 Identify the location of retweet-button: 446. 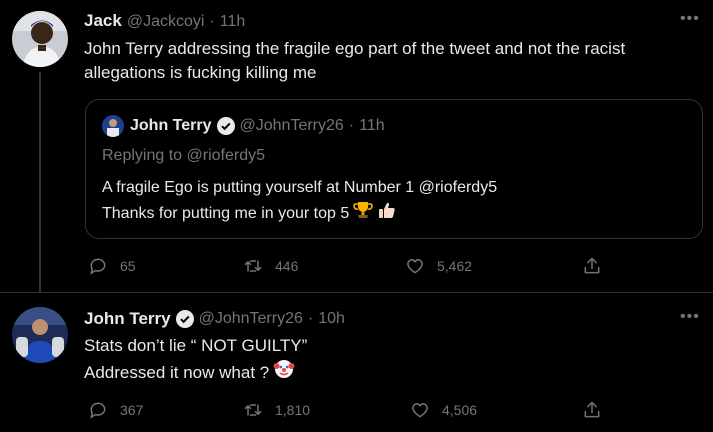
(270, 266).